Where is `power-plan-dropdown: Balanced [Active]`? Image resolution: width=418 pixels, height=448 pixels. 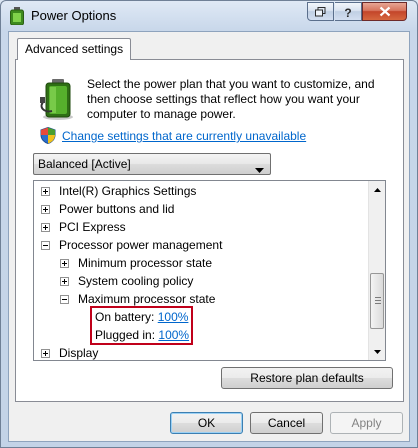
power-plan-dropdown: Balanced [Active] is located at coordinates (152, 164).